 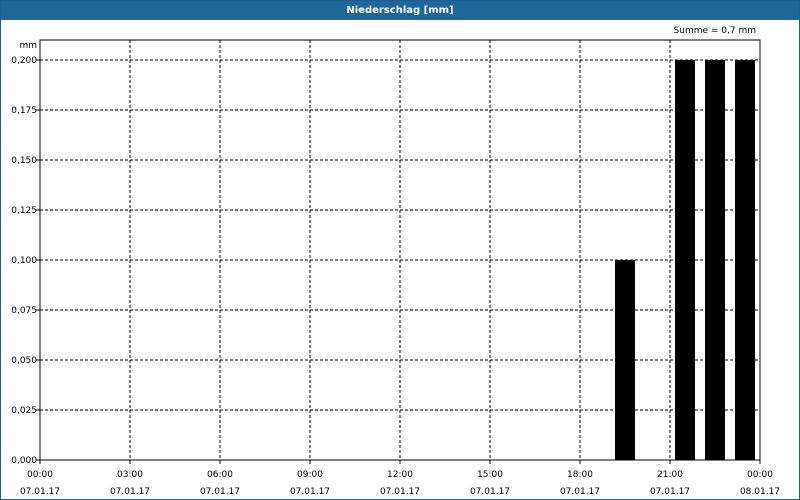 I want to click on x-tick-time-label: 03:00, so click(x=130, y=475).